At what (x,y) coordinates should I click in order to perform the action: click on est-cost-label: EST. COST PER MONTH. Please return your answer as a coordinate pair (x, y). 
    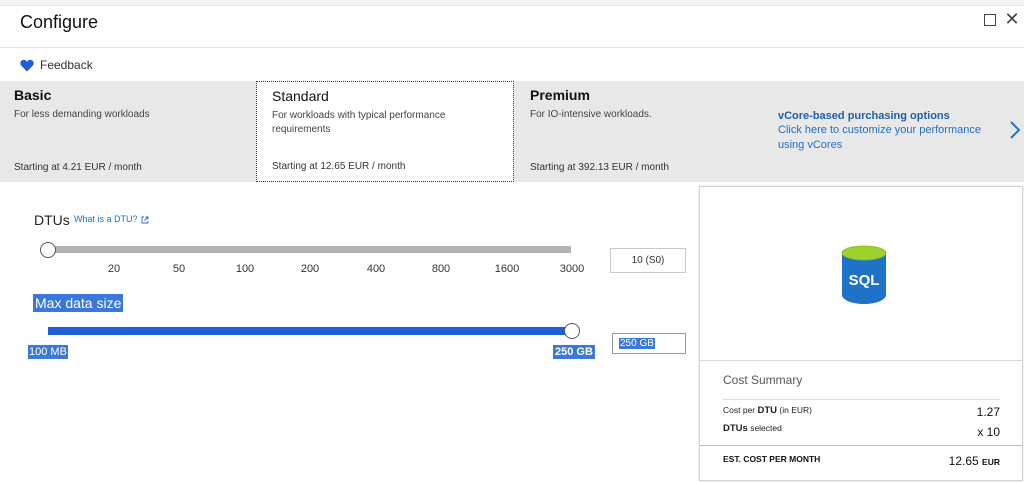
    Looking at the image, I should click on (772, 459).